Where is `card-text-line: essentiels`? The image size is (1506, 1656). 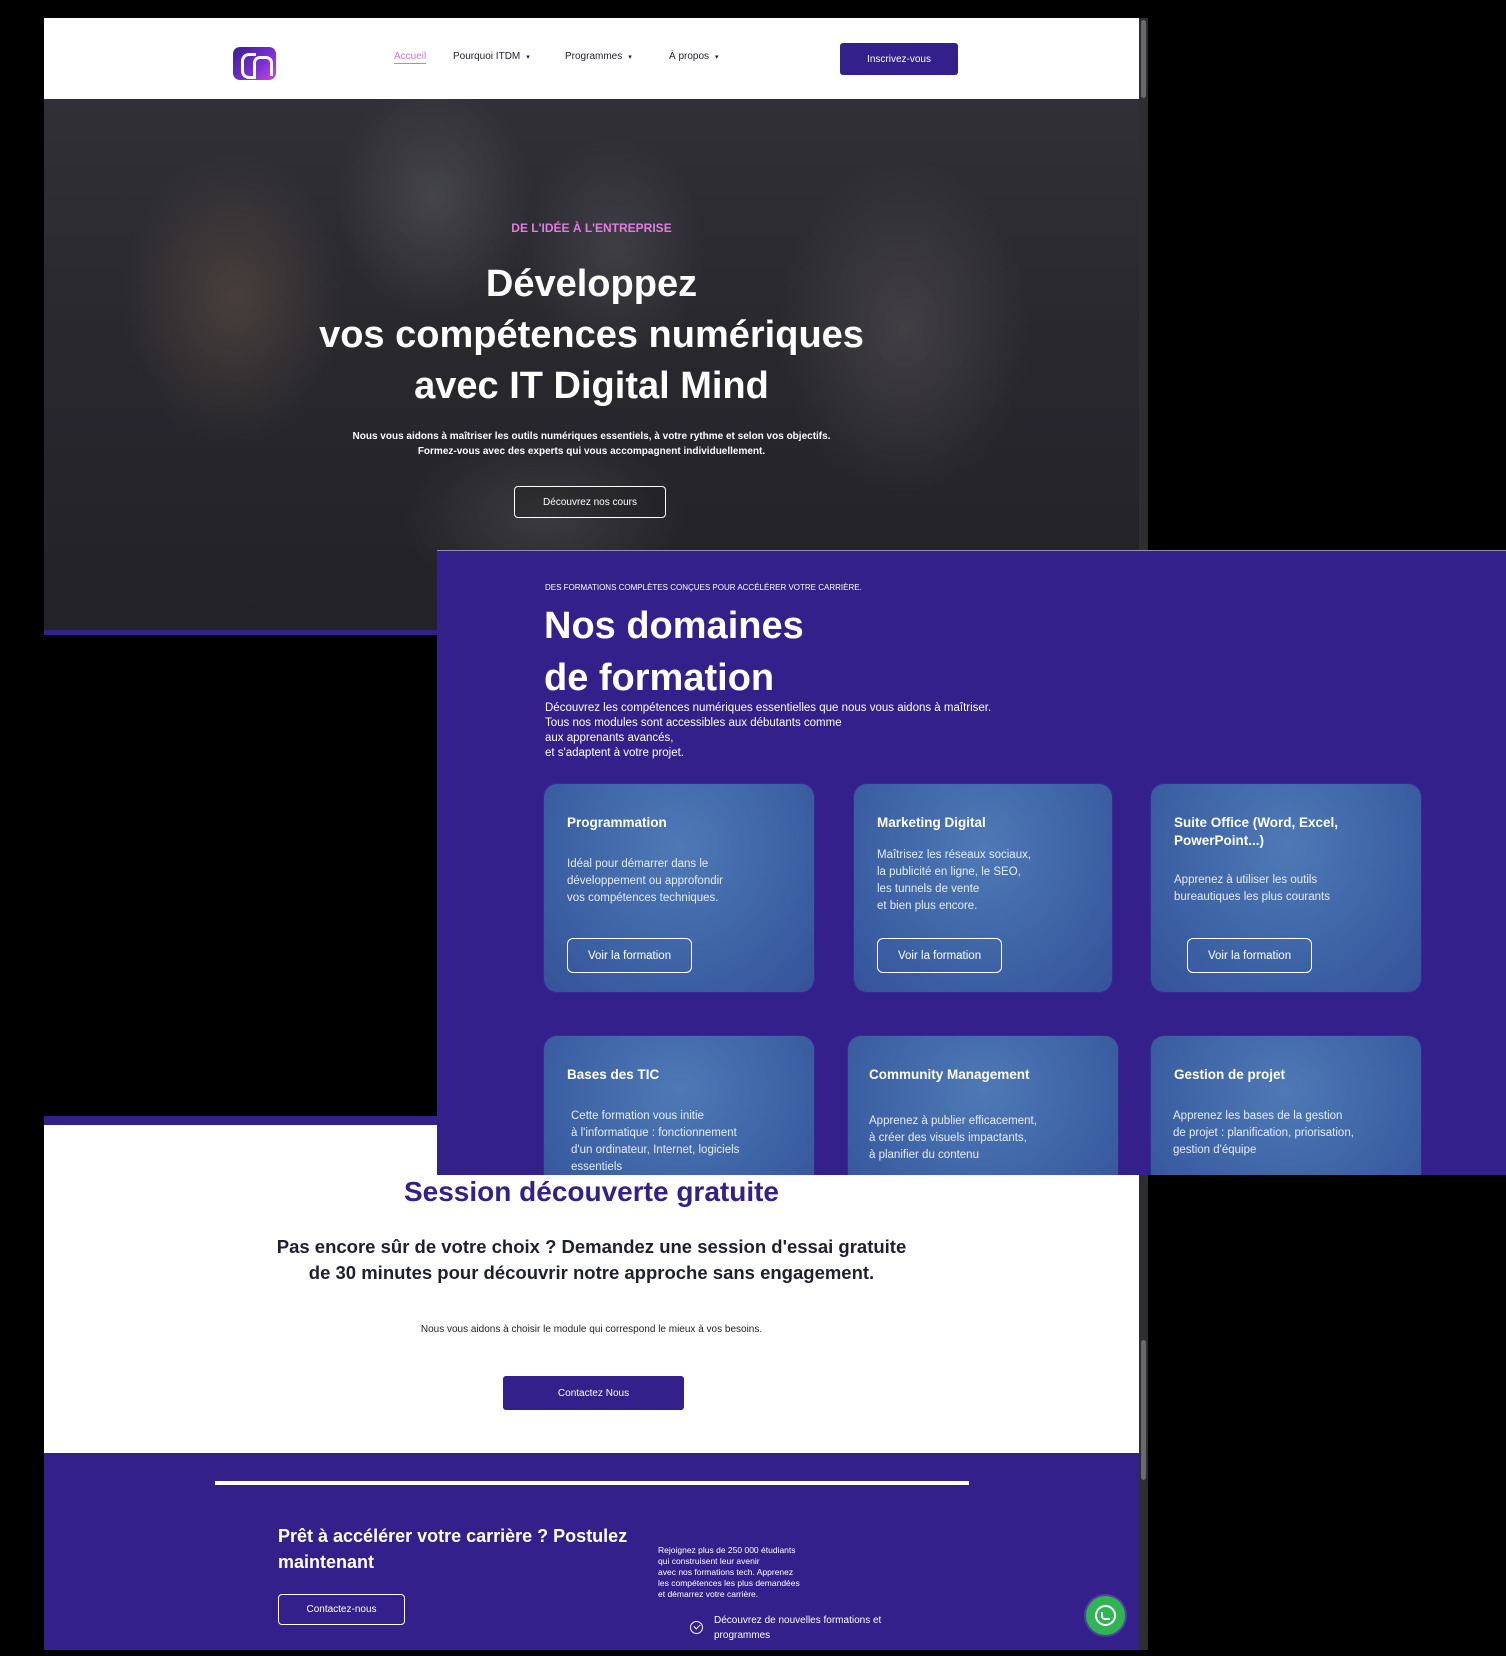
card-text-line: essentiels is located at coordinates (597, 1167).